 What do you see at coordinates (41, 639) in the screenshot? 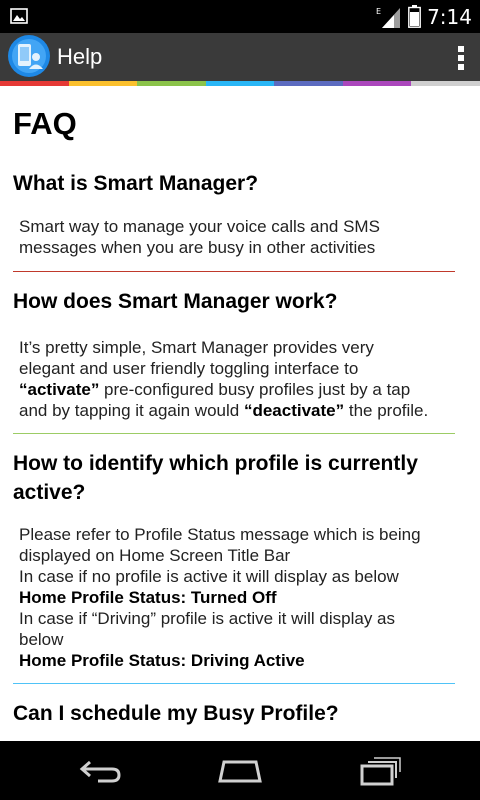
I see `answer-line: below` at bounding box center [41, 639].